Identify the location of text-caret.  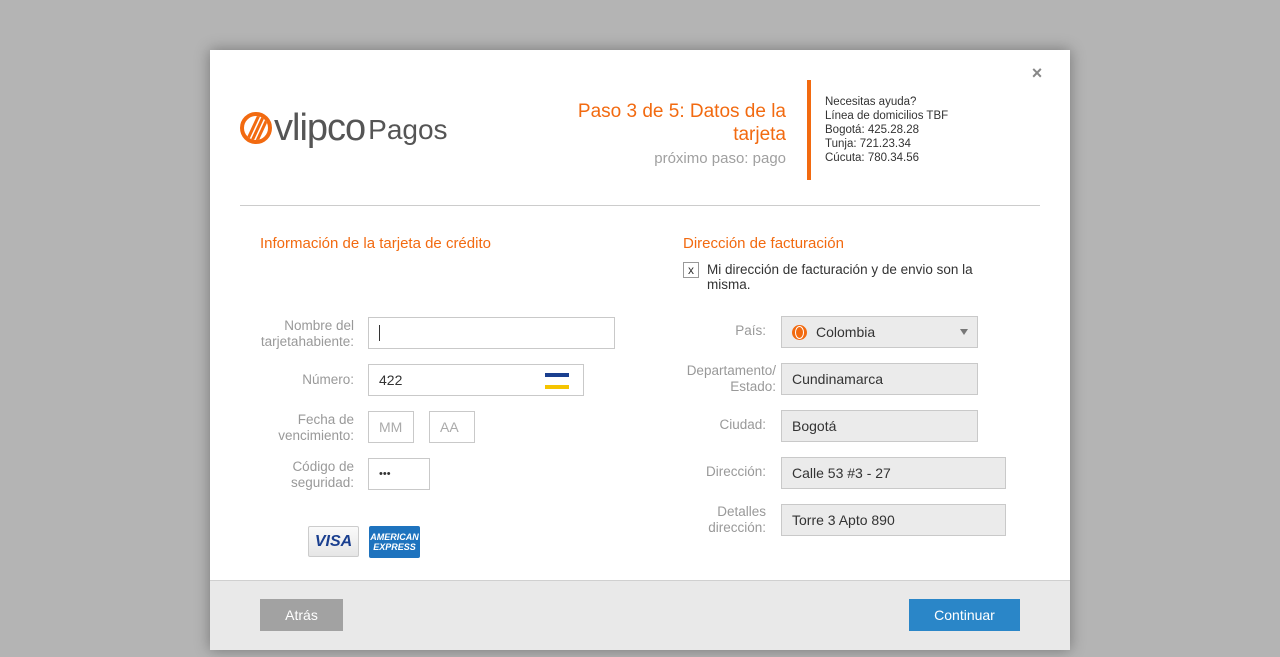
(379, 333).